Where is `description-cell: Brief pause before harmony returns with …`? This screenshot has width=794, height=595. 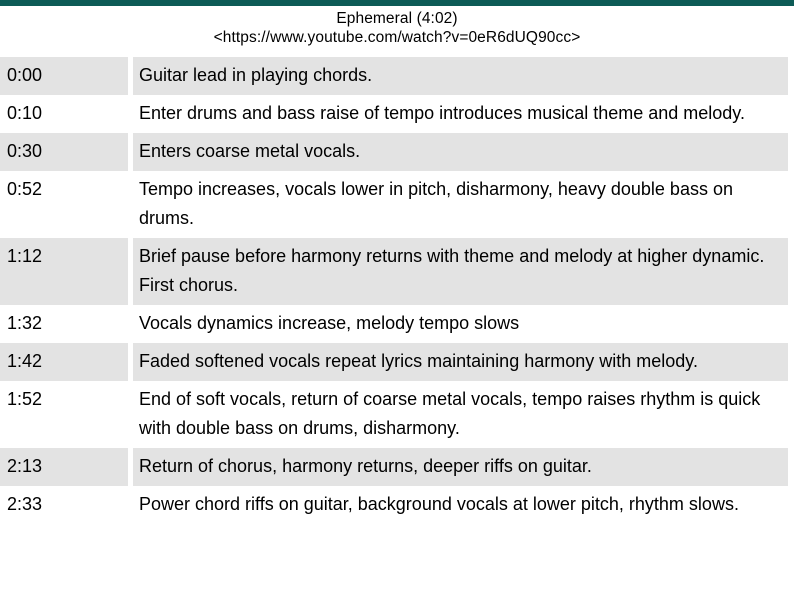
description-cell: Brief pause before harmony returns with … is located at coordinates (460, 271).